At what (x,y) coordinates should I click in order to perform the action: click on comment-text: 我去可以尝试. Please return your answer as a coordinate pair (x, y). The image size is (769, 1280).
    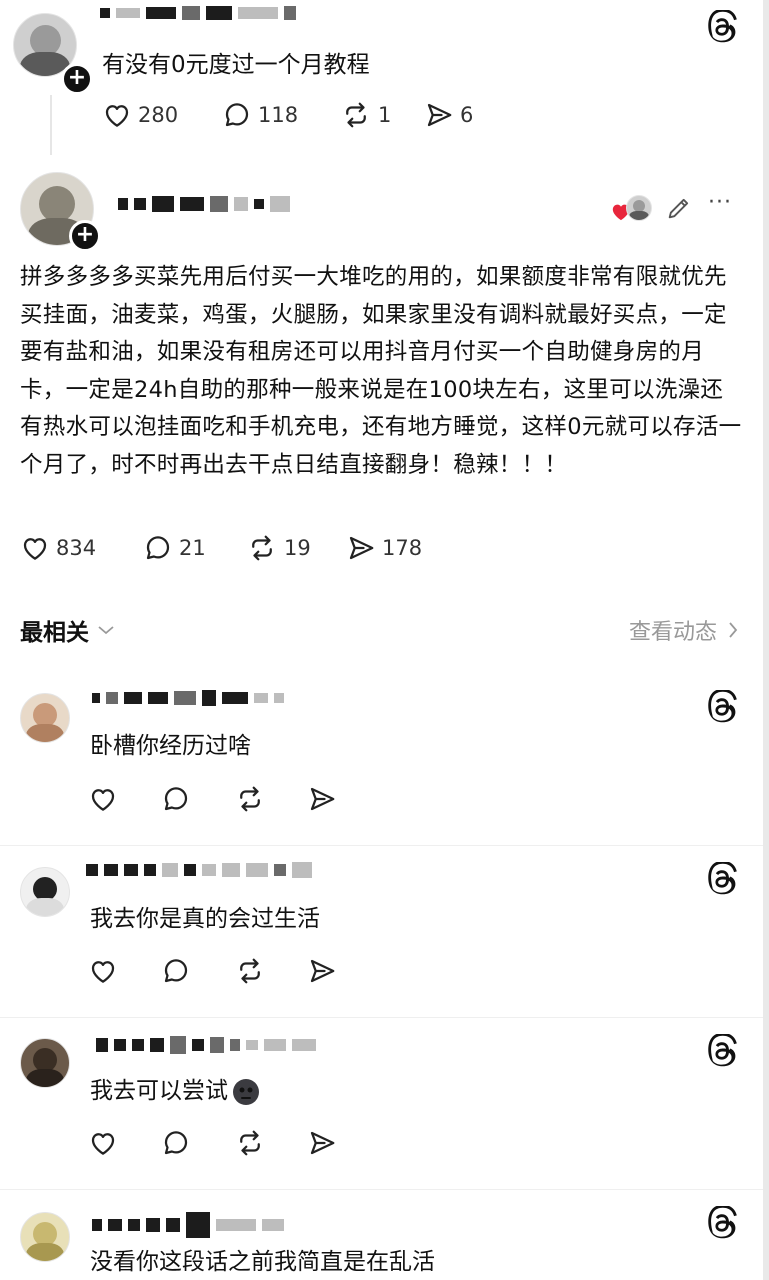
    Looking at the image, I should click on (175, 1091).